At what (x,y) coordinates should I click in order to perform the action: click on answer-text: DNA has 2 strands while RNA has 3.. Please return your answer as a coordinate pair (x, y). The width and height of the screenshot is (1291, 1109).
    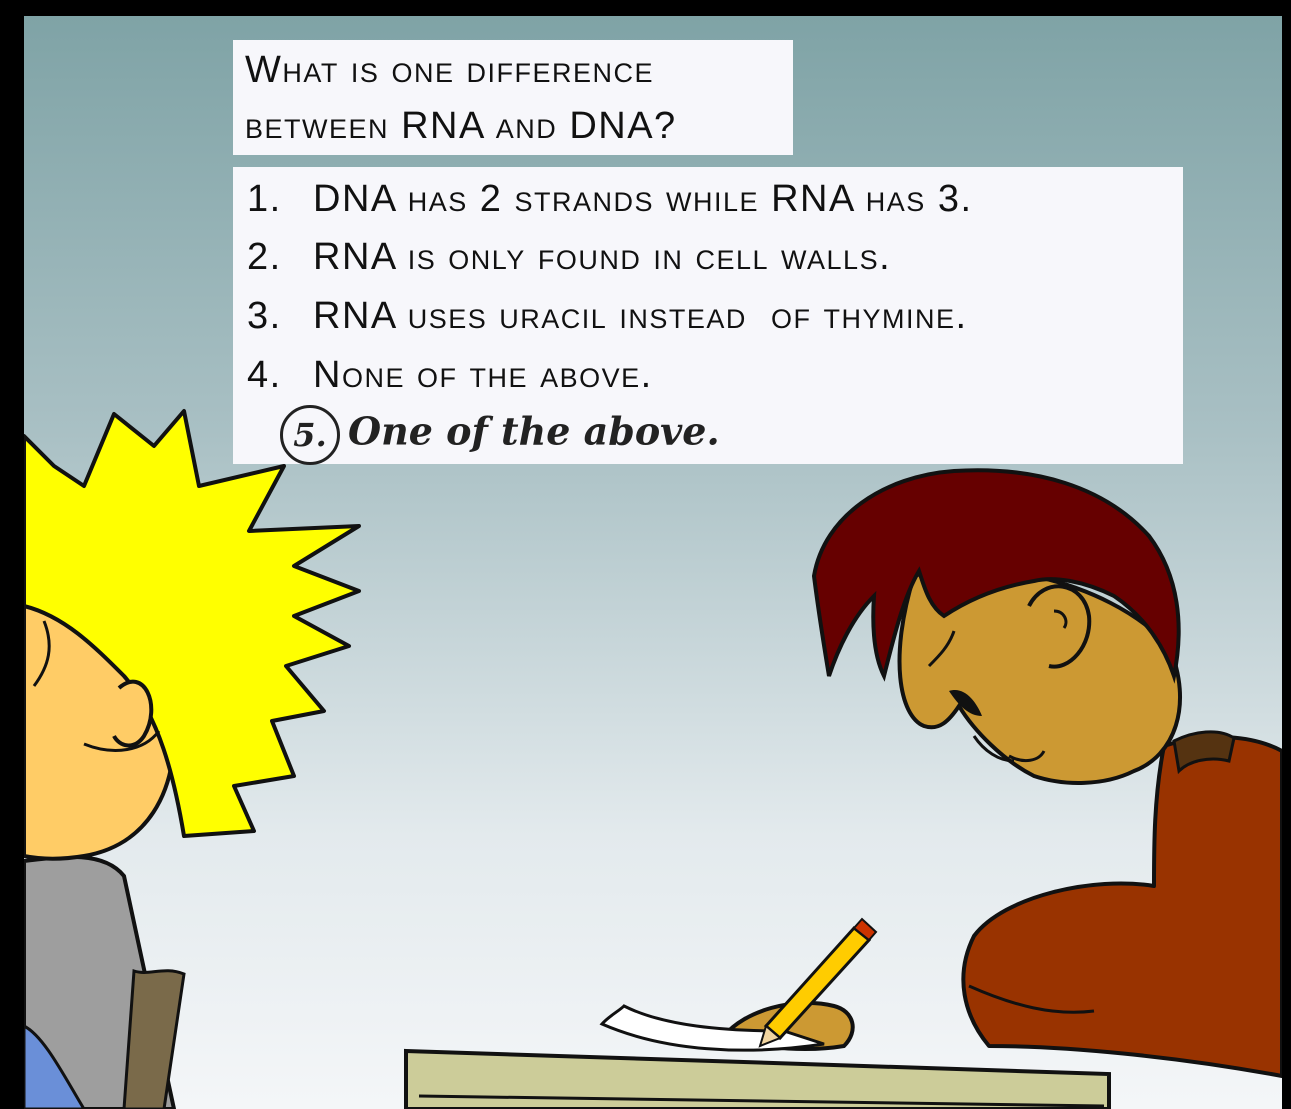
    Looking at the image, I should click on (643, 199).